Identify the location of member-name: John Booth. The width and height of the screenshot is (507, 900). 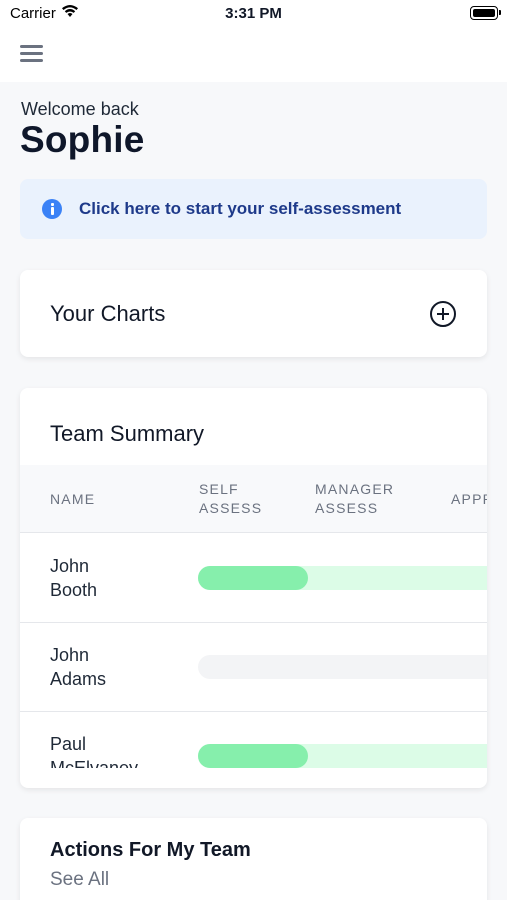
(74, 578).